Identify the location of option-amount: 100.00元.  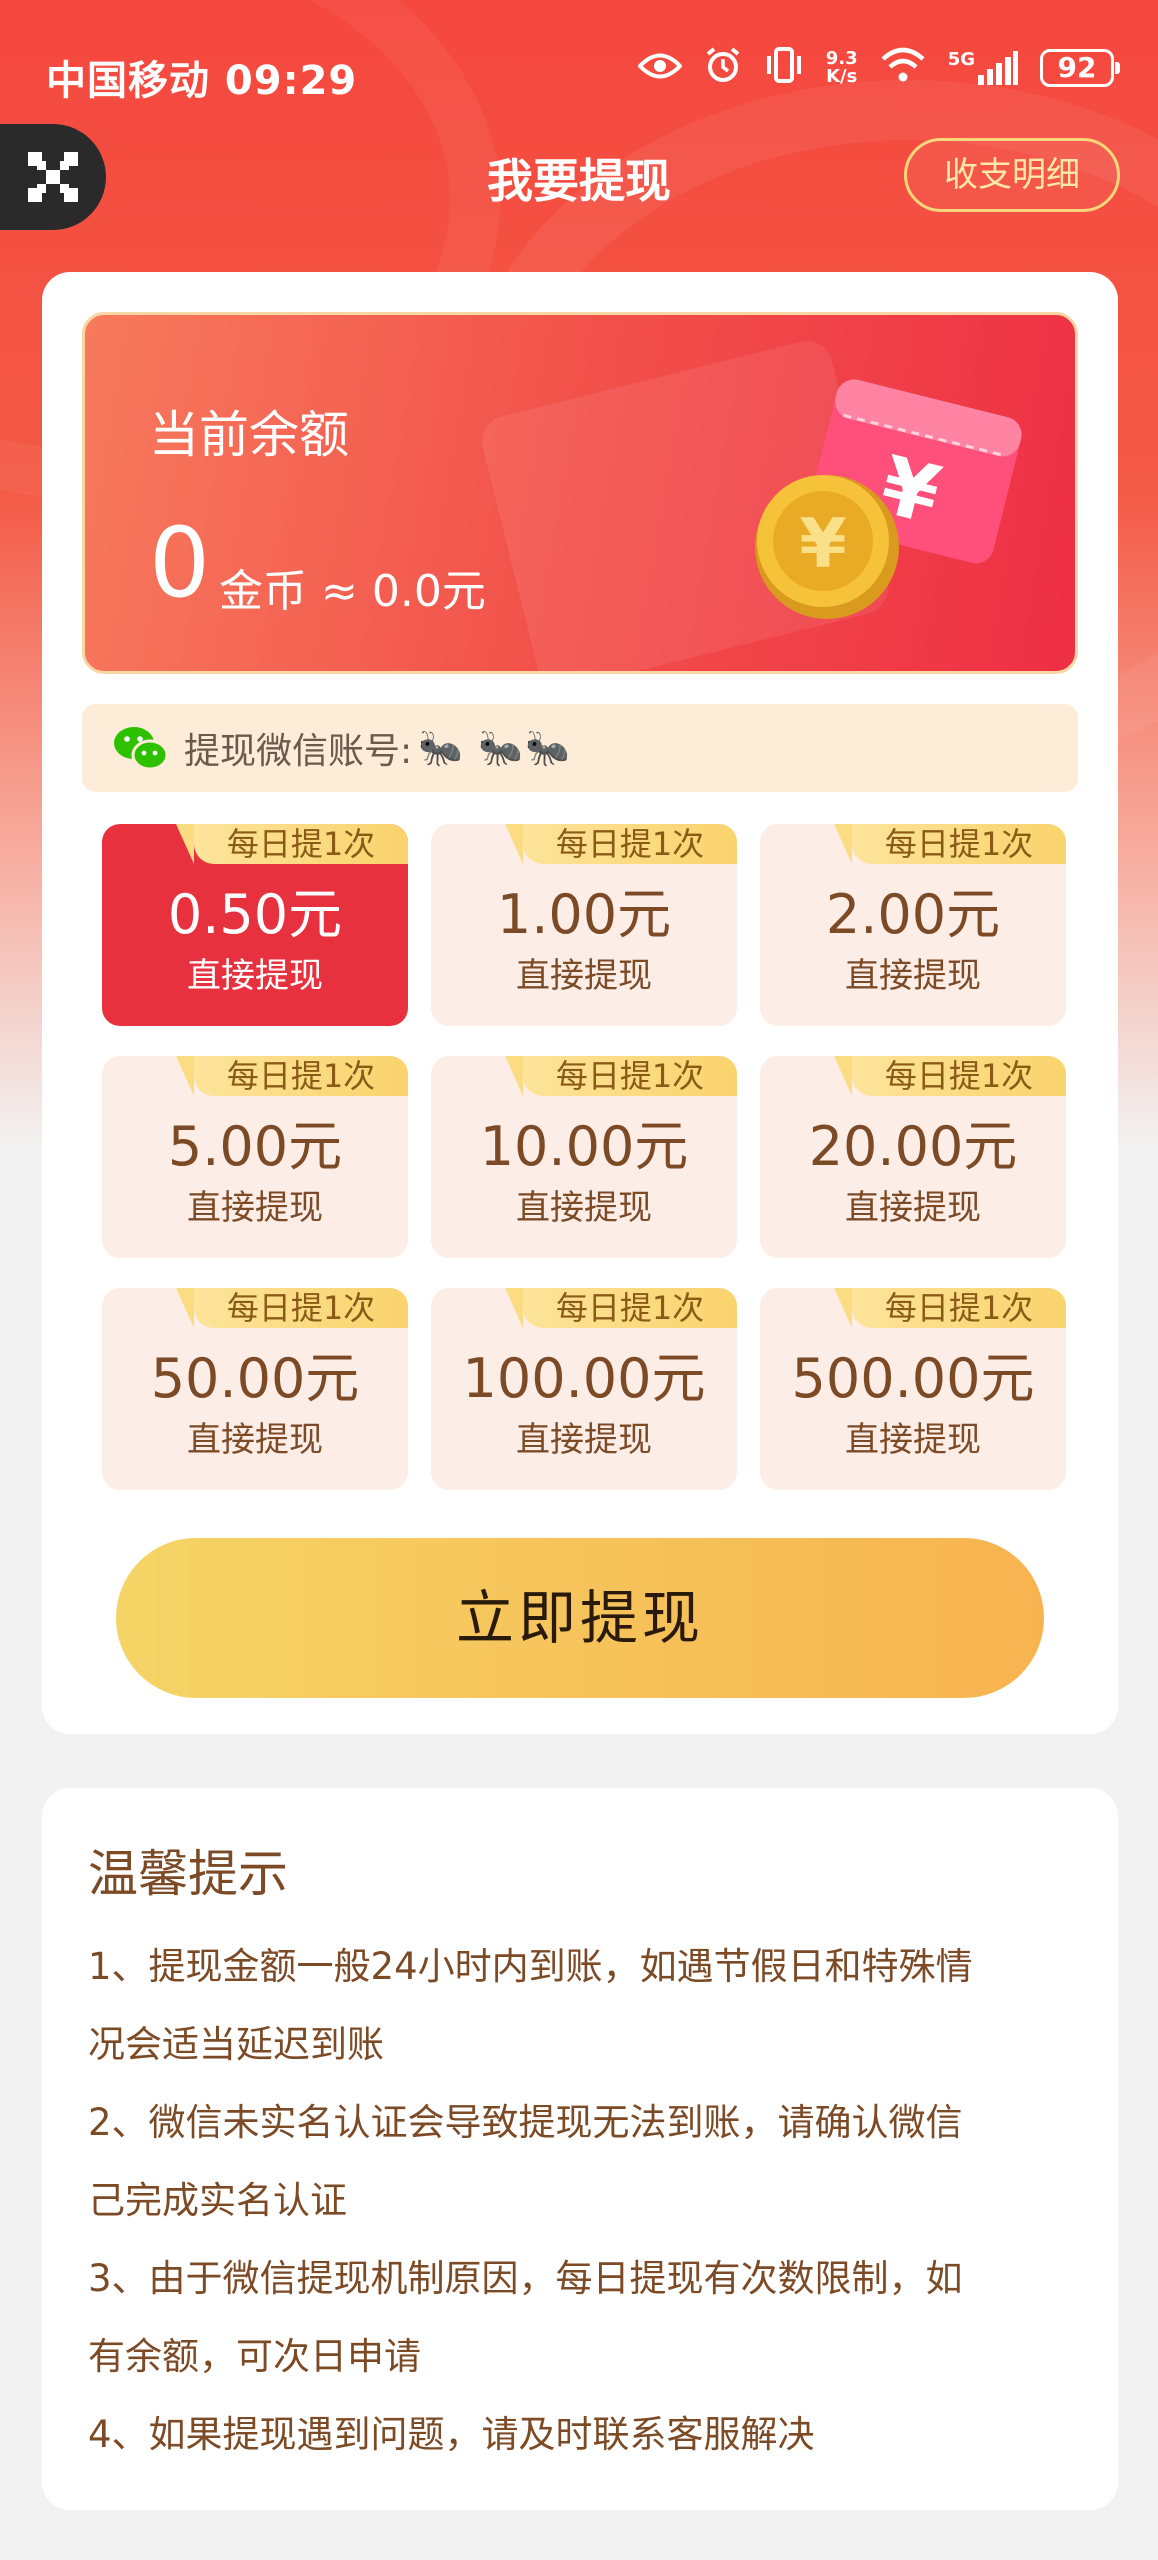
(584, 1378).